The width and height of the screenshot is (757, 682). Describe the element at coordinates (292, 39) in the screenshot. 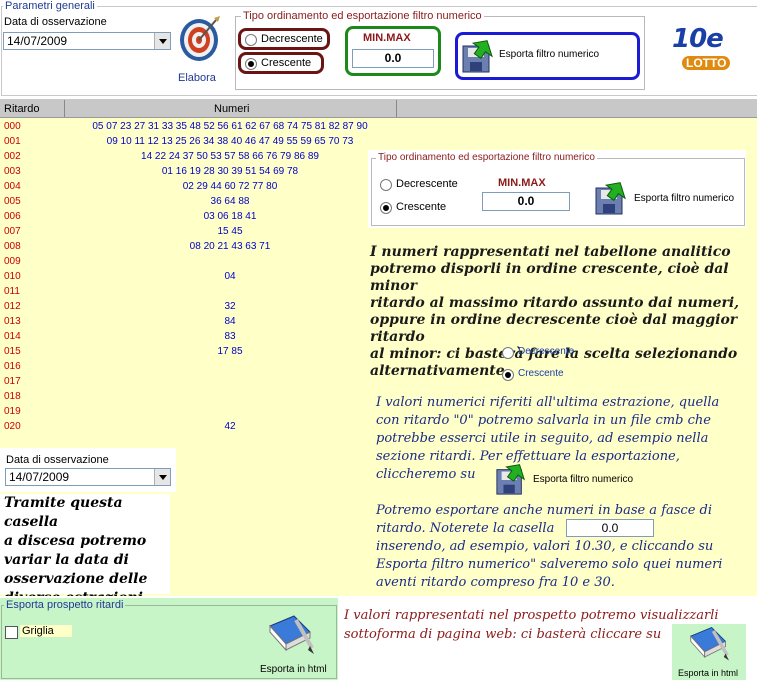

I see `decrescente-label: Decrescente` at that location.